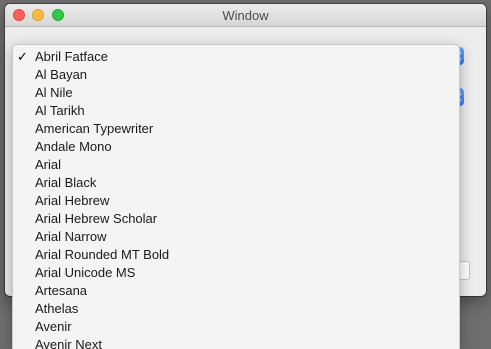 The height and width of the screenshot is (349, 491). Describe the element at coordinates (236, 75) in the screenshot. I see `menu-item: Al Bayan` at that location.